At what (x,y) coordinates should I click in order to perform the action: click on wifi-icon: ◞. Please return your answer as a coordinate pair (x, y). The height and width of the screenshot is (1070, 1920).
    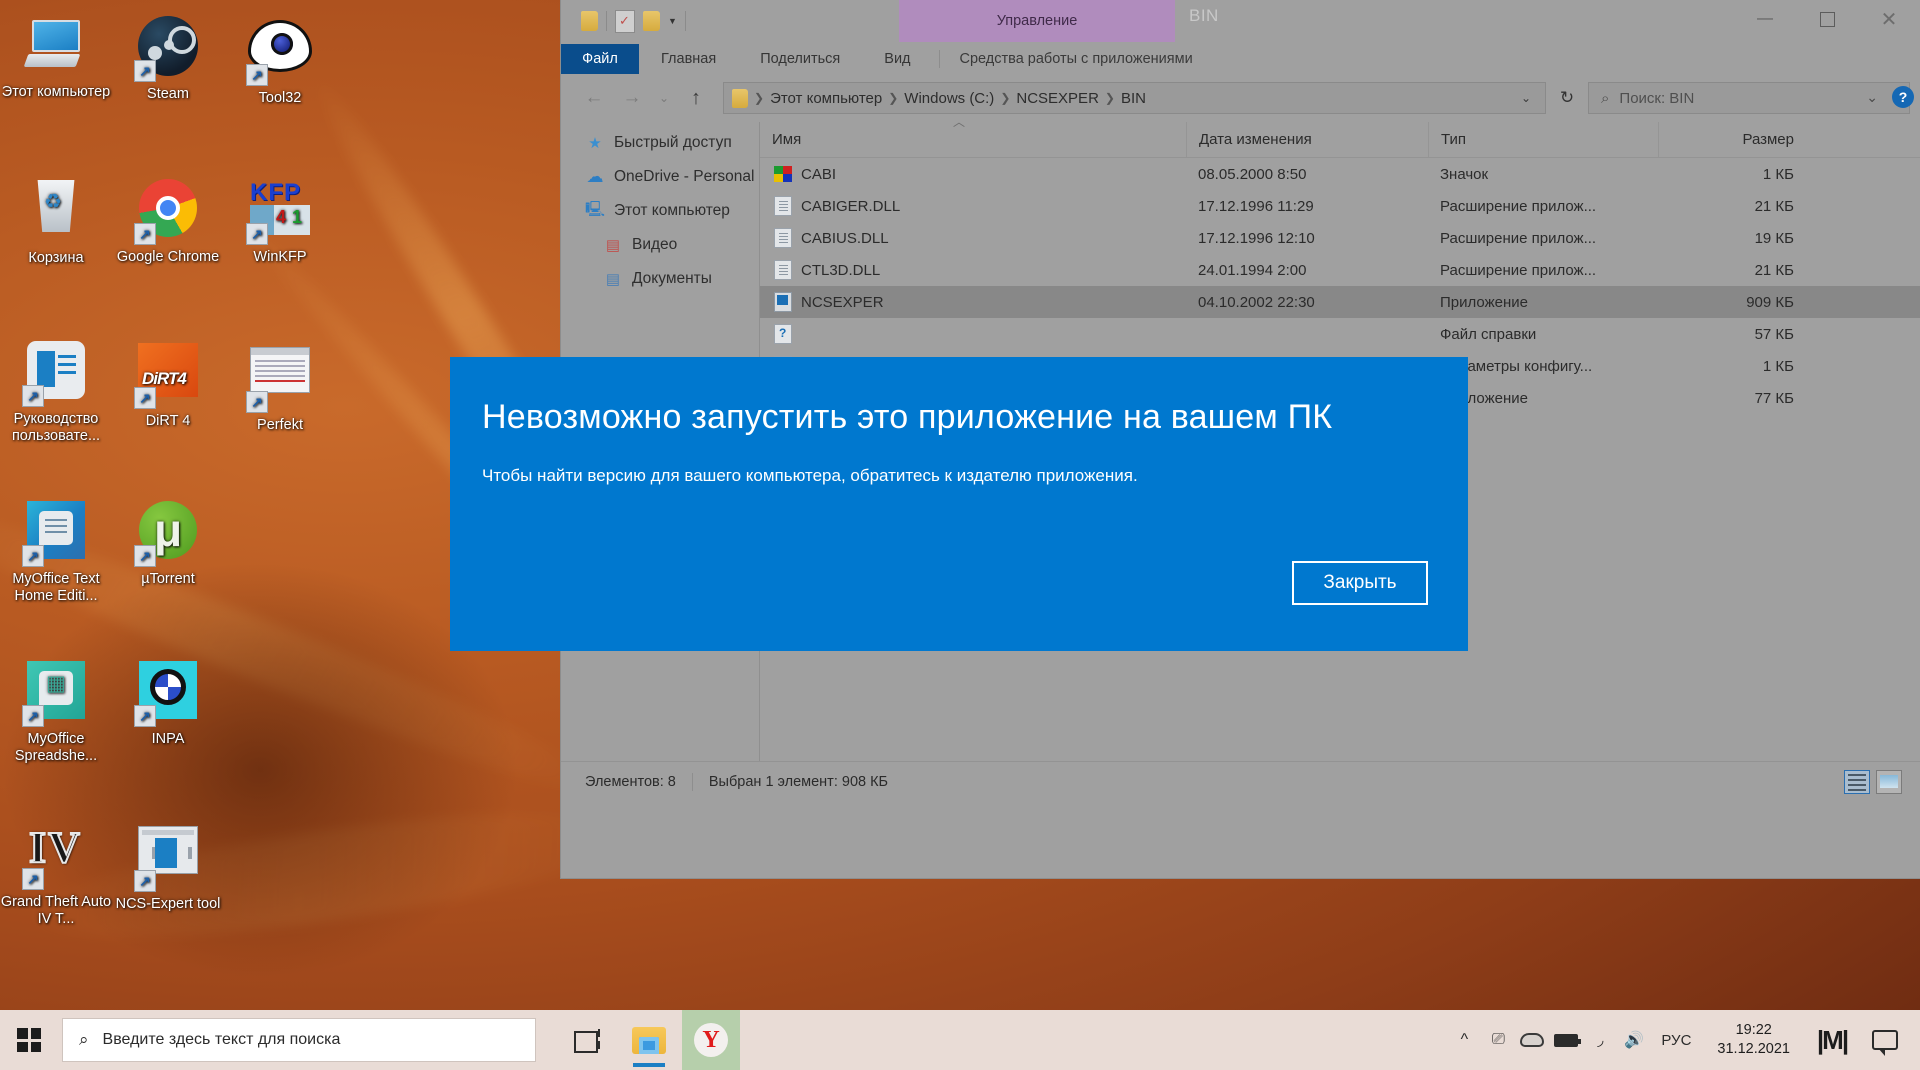
    Looking at the image, I should click on (1600, 1040).